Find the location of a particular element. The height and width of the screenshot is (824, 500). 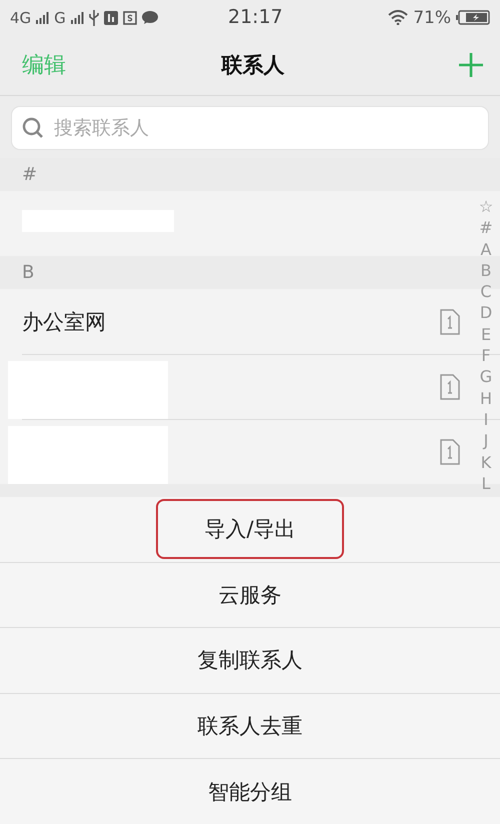

battery-icon is located at coordinates (473, 17).